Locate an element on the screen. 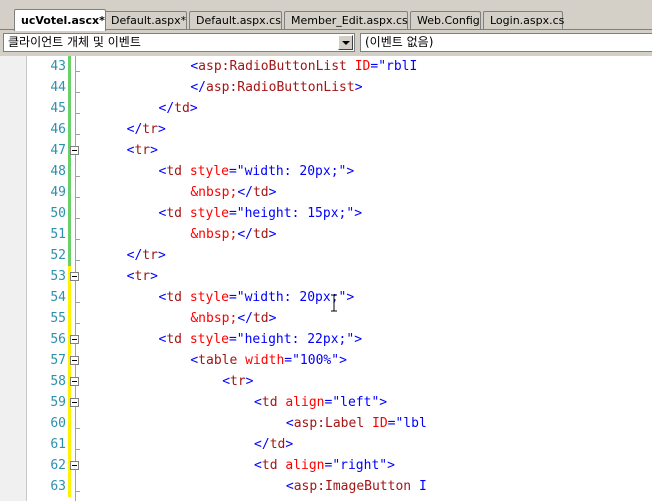 The width and height of the screenshot is (652, 501). code-text: <td style="height: 22px;"> is located at coordinates (261, 339).